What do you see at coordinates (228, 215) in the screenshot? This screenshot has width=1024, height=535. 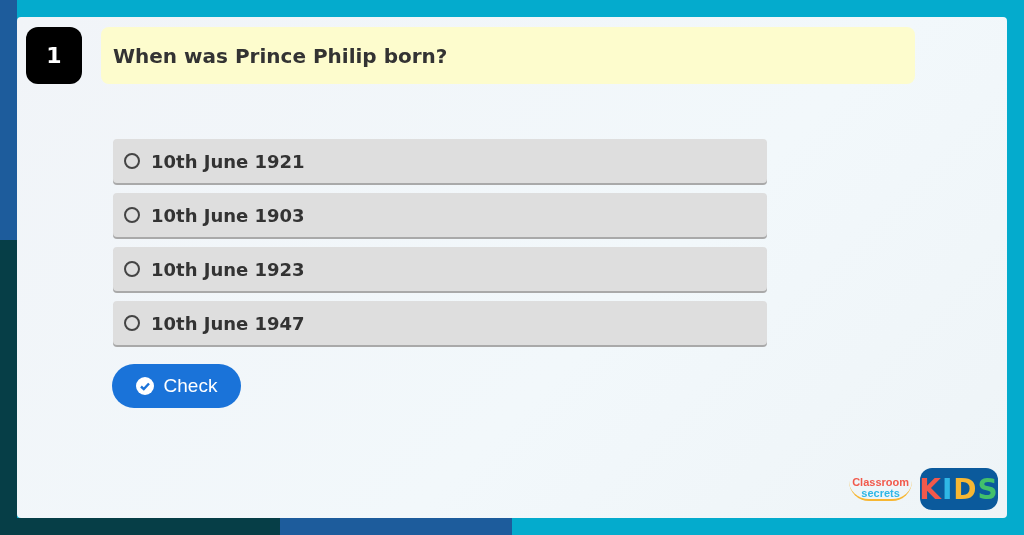 I see `option-label: 10th June 1903` at bounding box center [228, 215].